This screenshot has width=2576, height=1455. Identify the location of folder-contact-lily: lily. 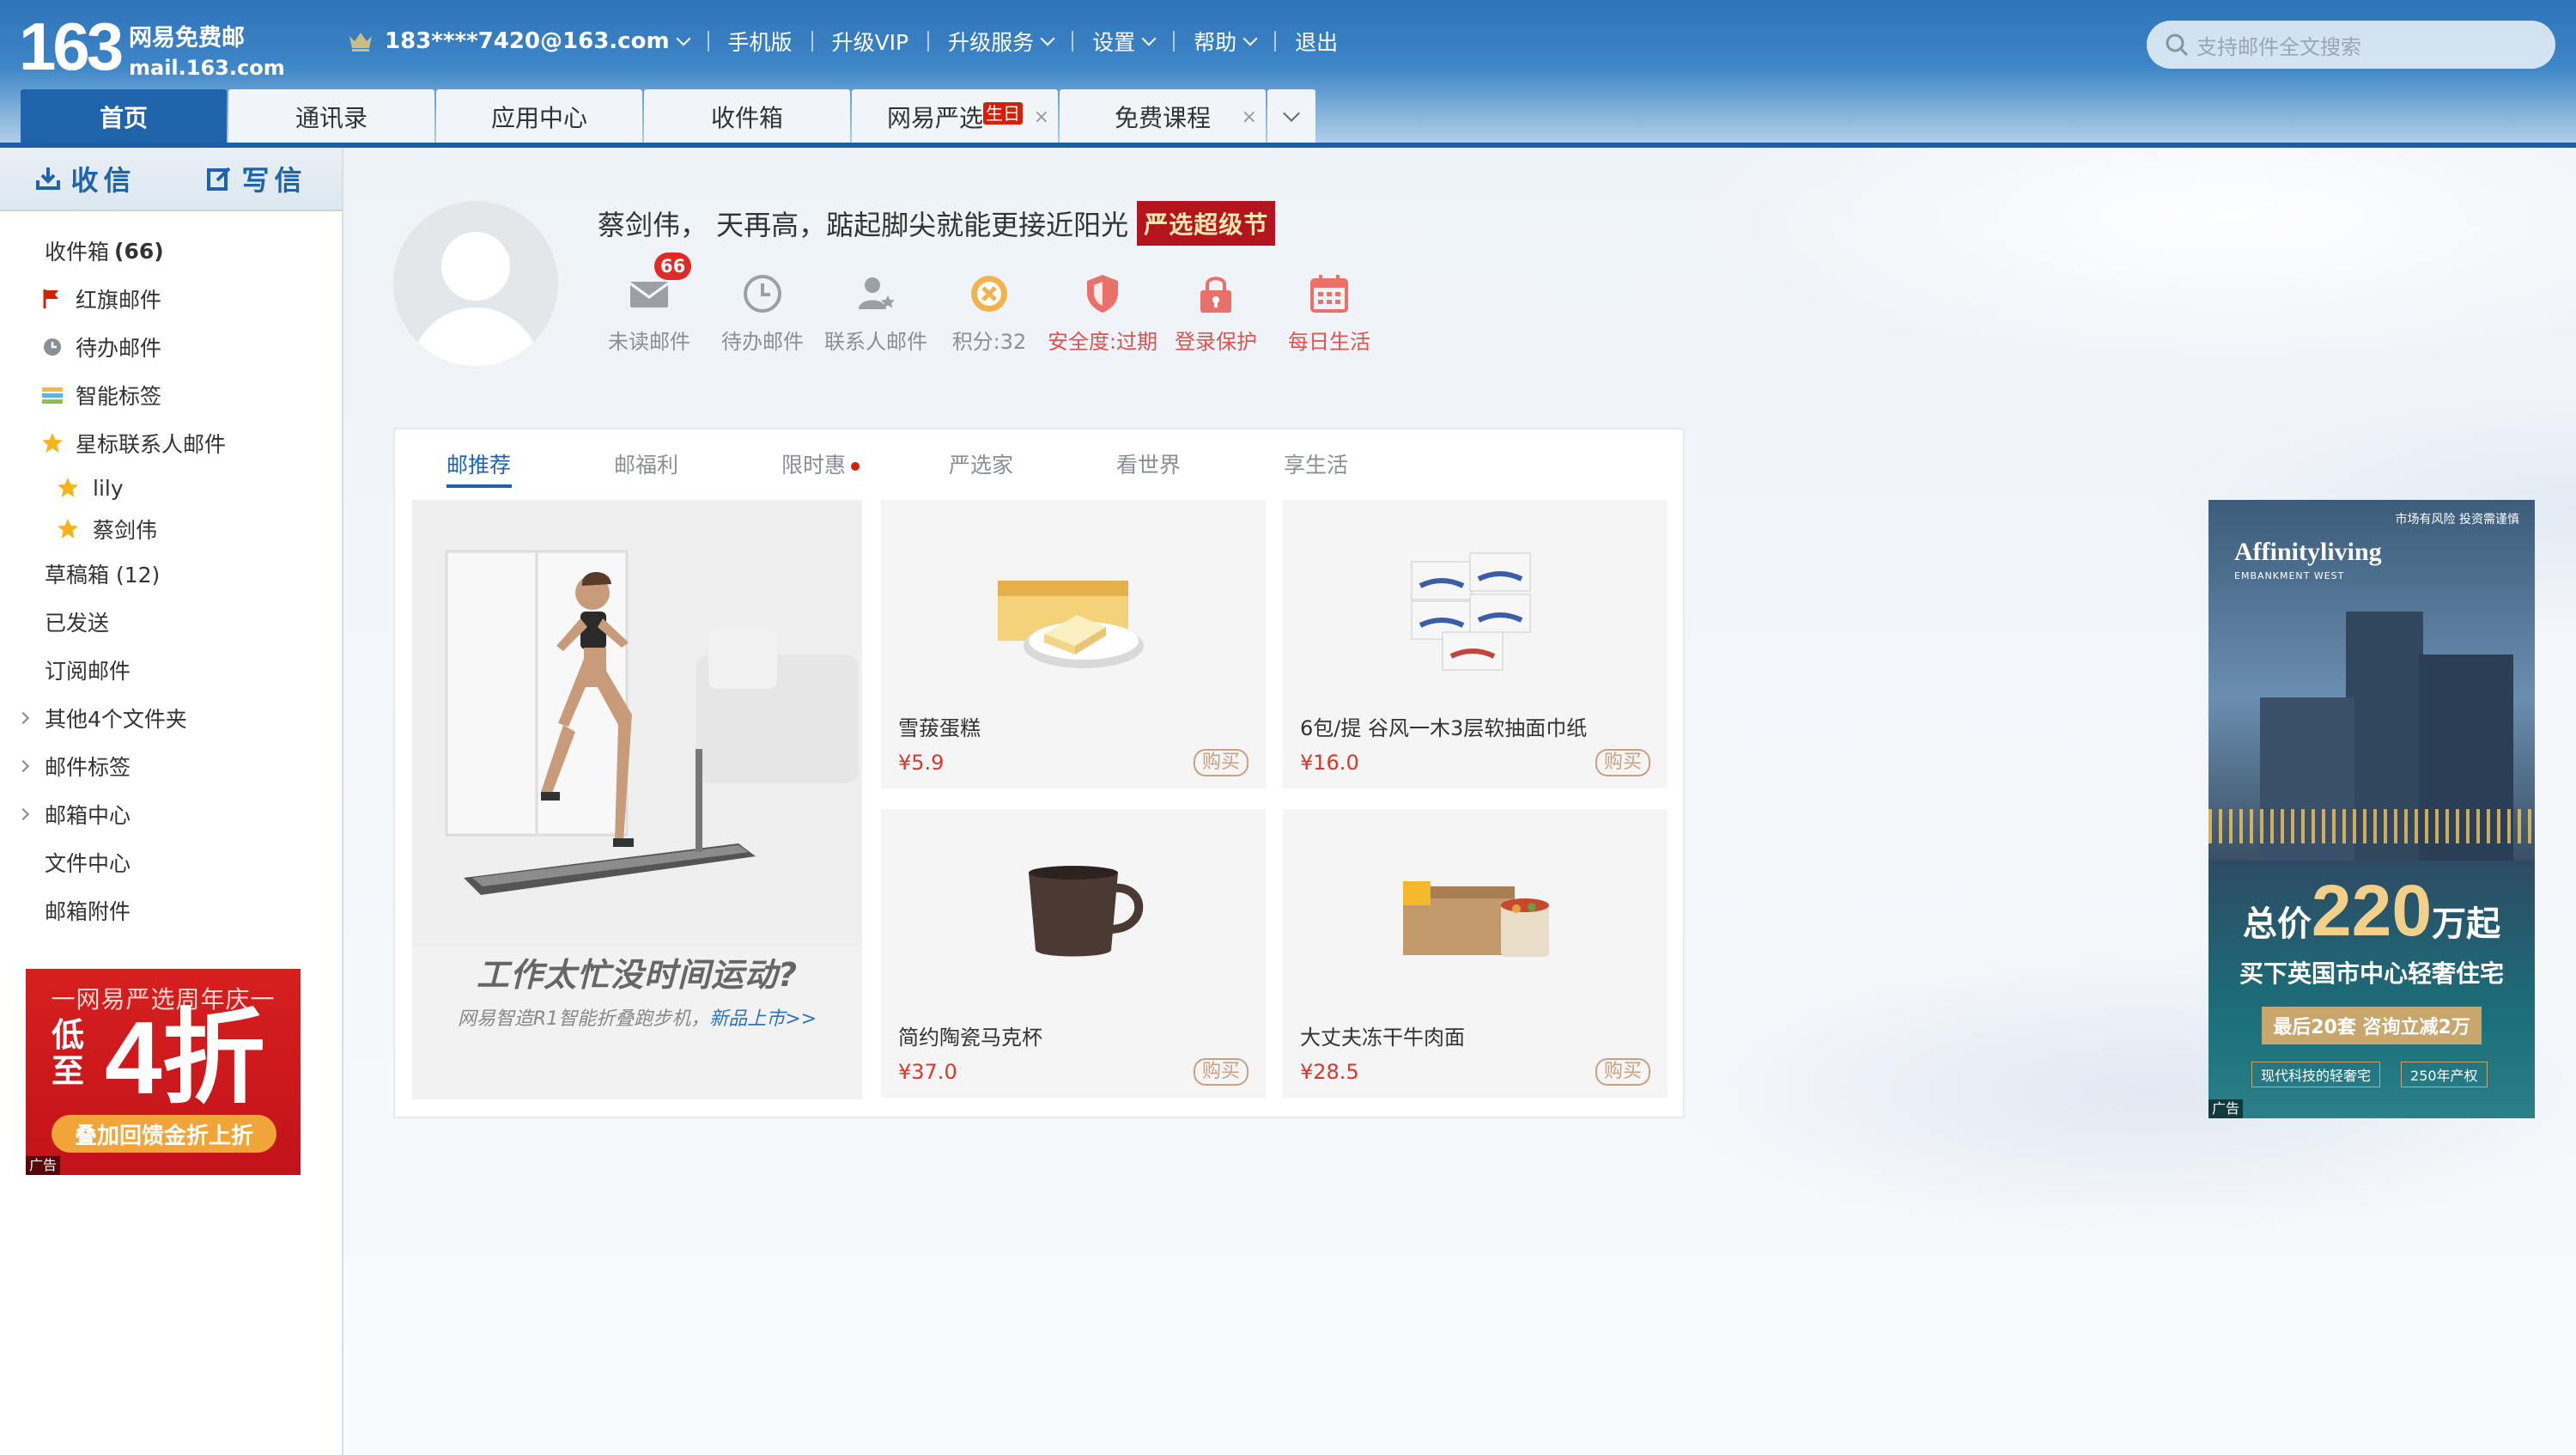
(171, 488).